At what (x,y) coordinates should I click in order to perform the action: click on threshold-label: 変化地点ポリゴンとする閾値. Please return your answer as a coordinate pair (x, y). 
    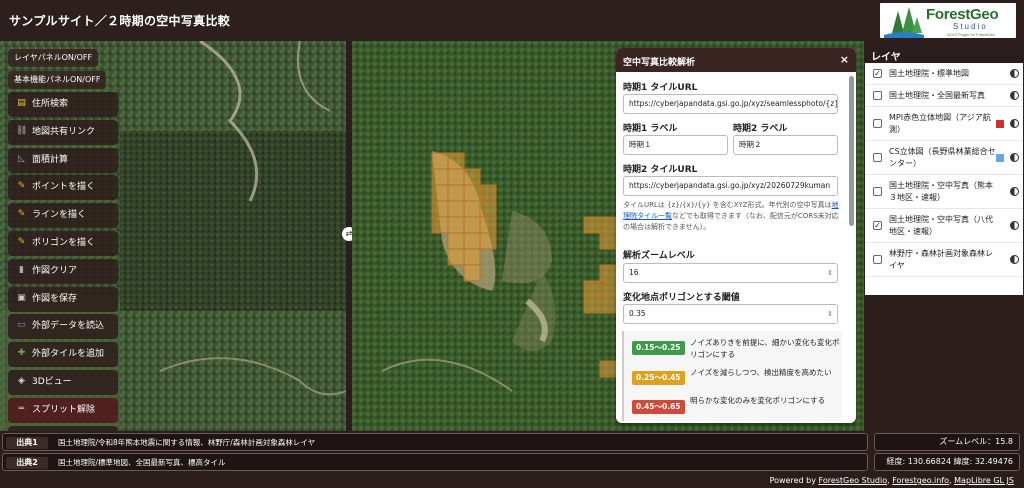
    Looking at the image, I should click on (681, 298).